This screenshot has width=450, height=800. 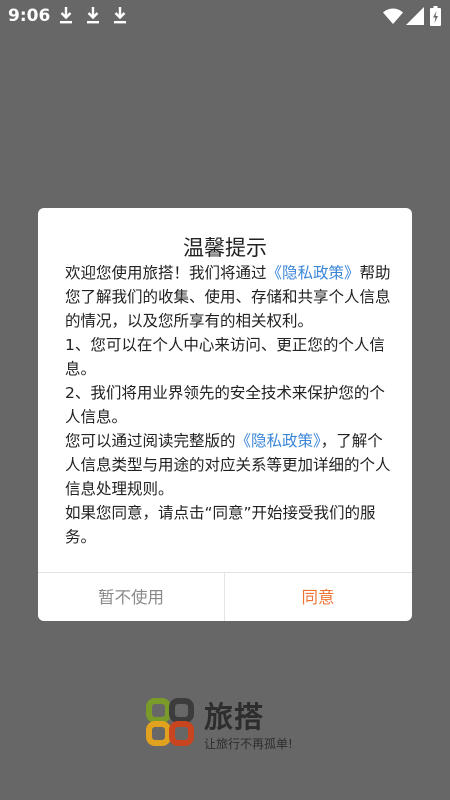 What do you see at coordinates (225, 357) in the screenshot?
I see `dialog-paragraph: 1、您可以在个人中心来访问、更正您的个人信息。` at bounding box center [225, 357].